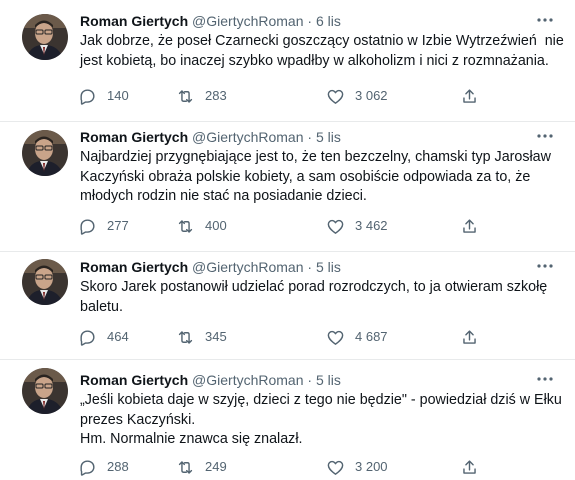 This screenshot has height=480, width=575. I want to click on like-button: 3 062, so click(357, 96).